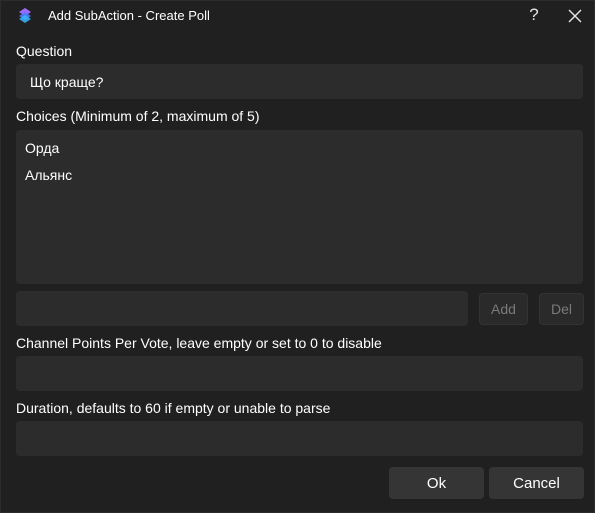 This screenshot has height=513, width=595. Describe the element at coordinates (561, 309) in the screenshot. I see `delete-choice-button: Del` at that location.